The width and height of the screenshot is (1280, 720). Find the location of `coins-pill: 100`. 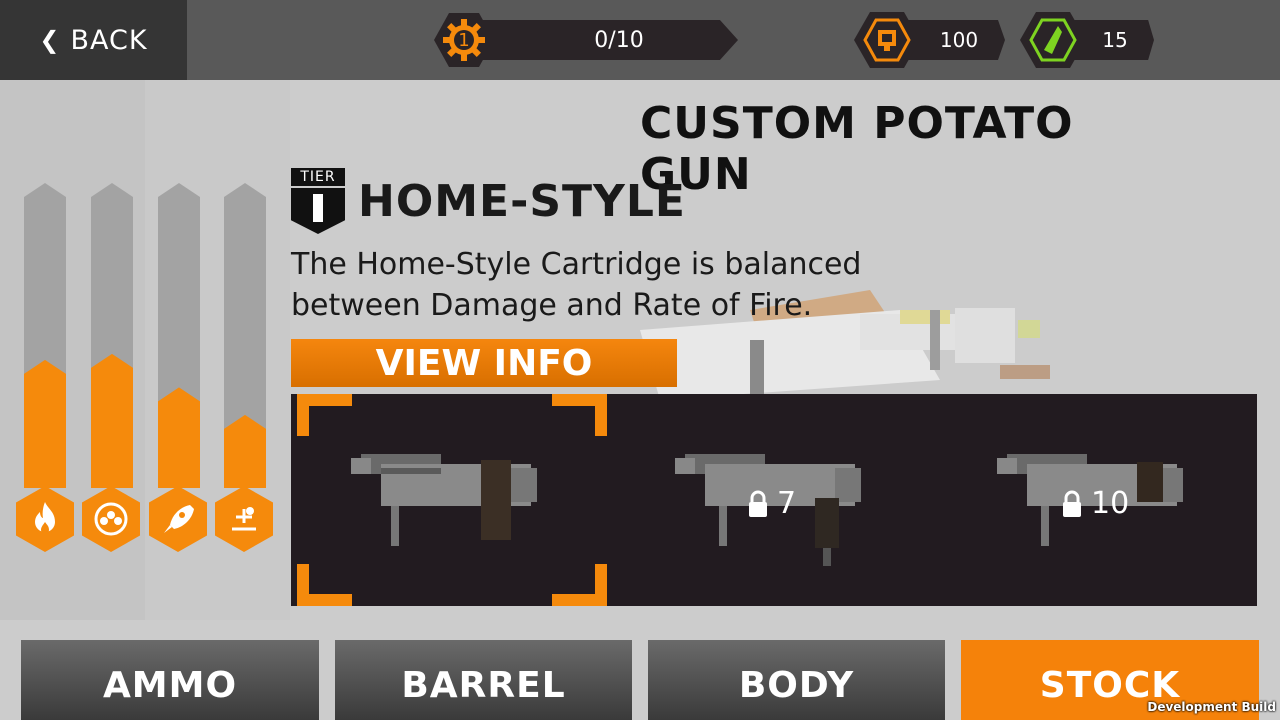

coins-pill: 100 is located at coordinates (955, 40).